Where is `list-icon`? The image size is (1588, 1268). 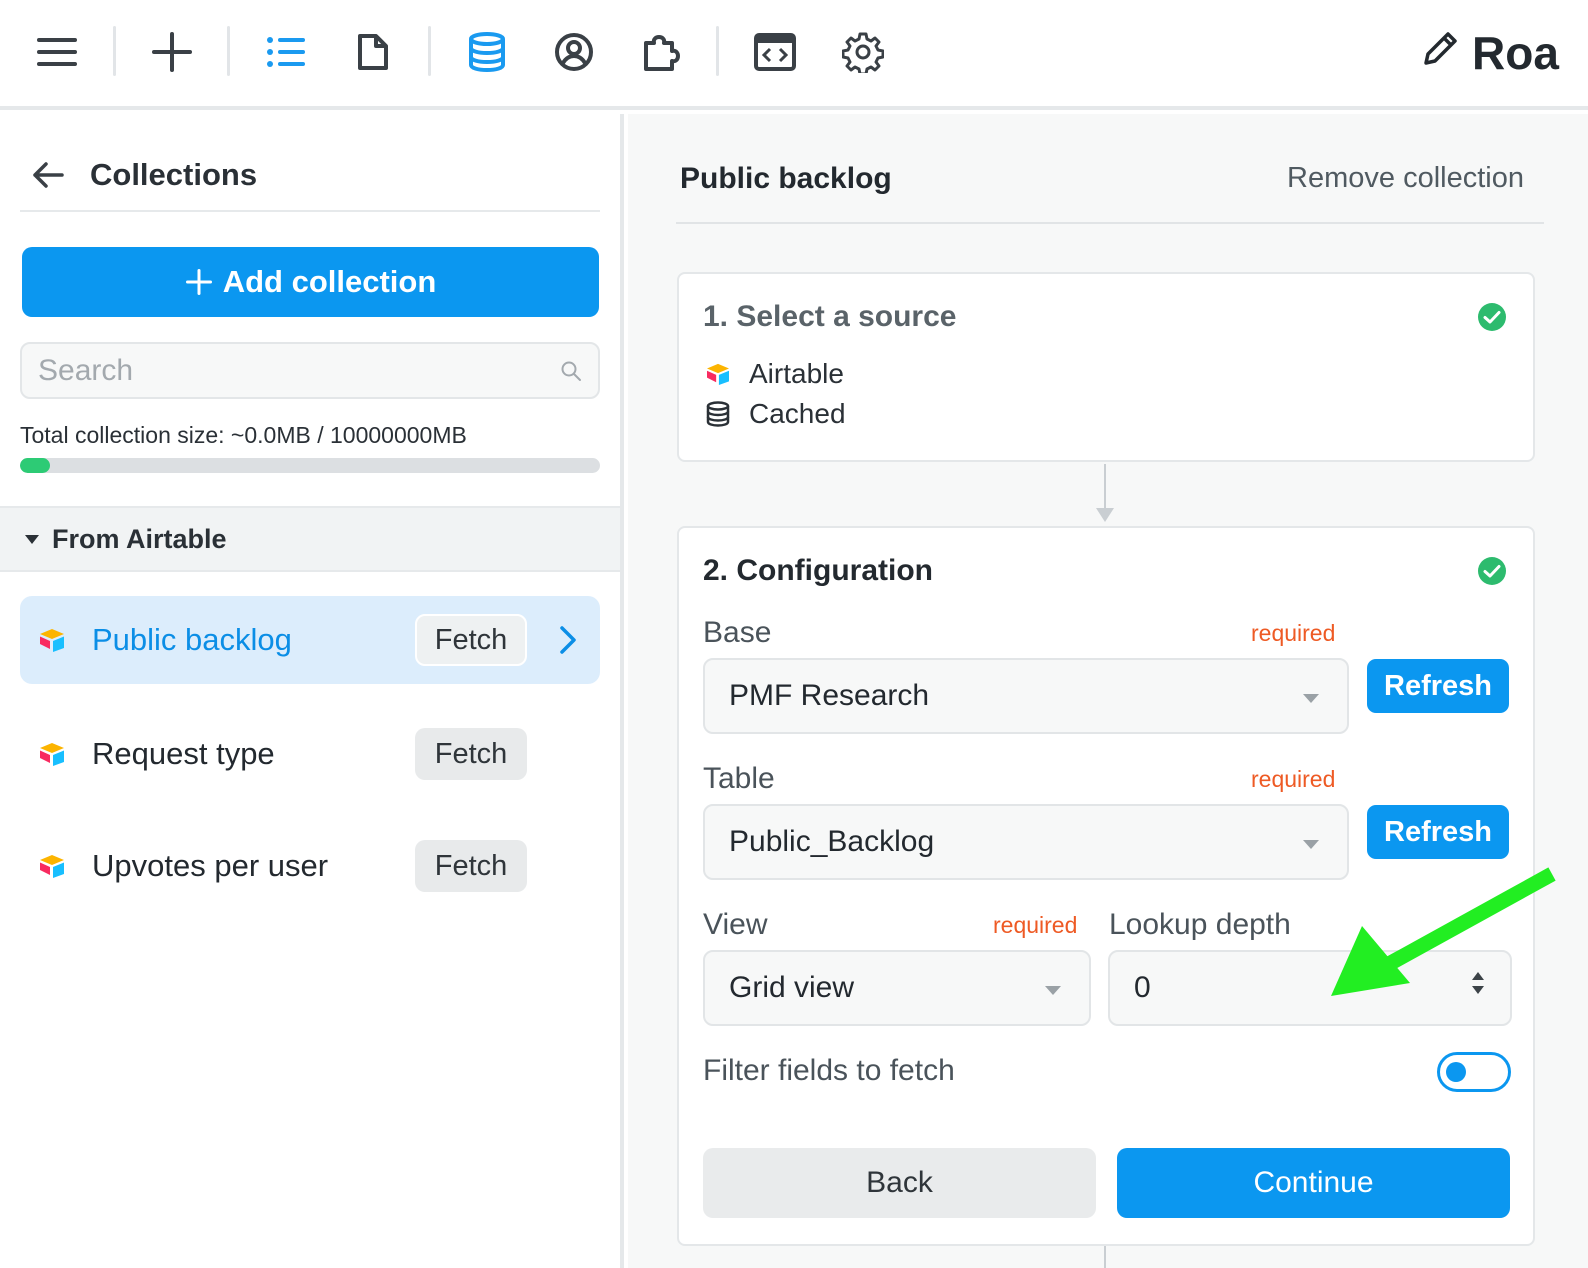 list-icon is located at coordinates (286, 52).